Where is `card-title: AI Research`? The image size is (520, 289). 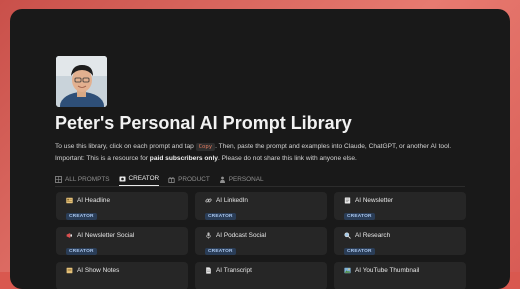 card-title: AI Research is located at coordinates (373, 235).